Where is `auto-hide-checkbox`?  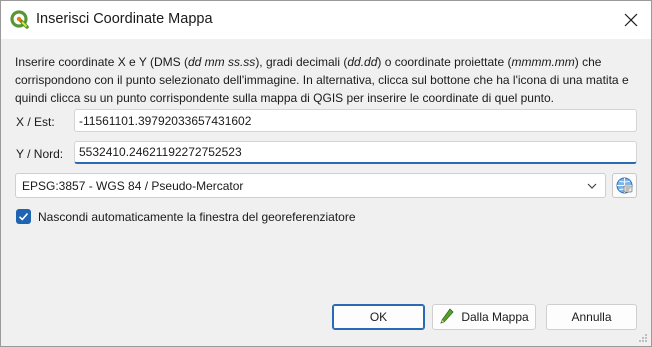 auto-hide-checkbox is located at coordinates (23, 216).